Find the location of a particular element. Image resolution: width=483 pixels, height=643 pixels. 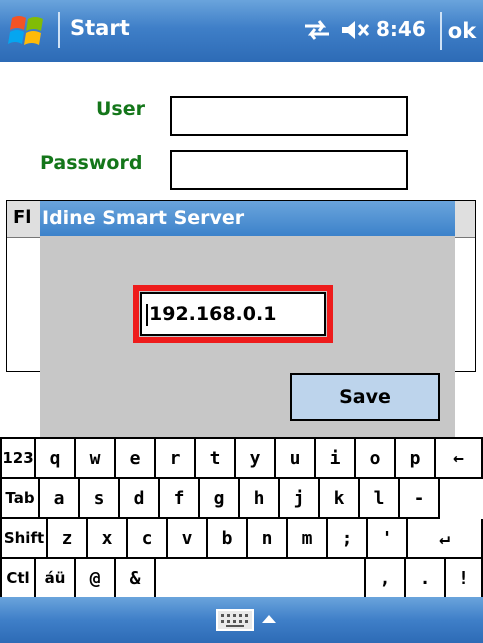

password-label: Password is located at coordinates (91, 163).